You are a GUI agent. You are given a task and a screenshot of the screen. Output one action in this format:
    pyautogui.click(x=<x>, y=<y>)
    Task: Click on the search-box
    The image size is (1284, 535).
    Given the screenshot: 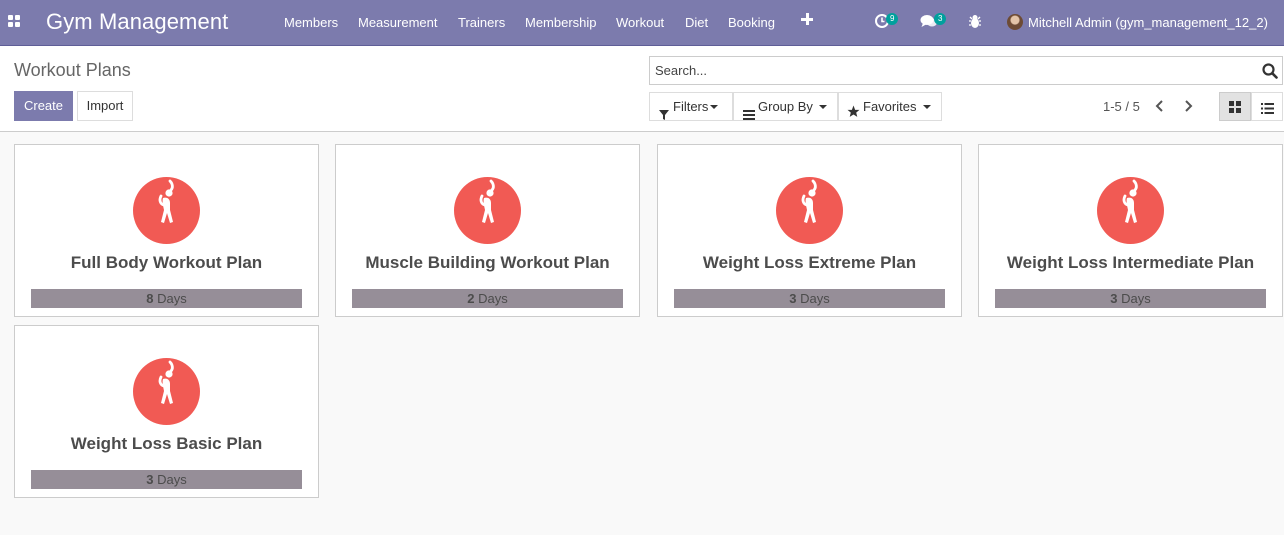 What is the action you would take?
    pyautogui.click(x=966, y=70)
    